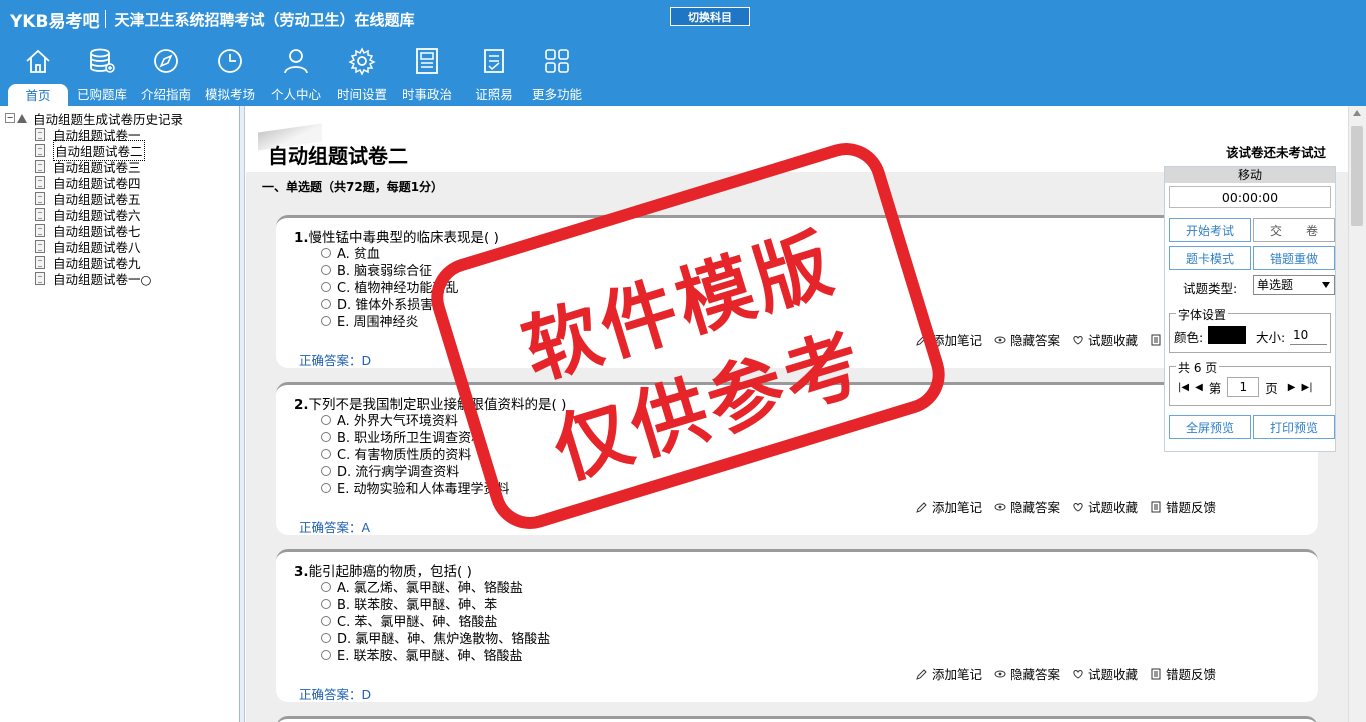 This screenshot has width=1366, height=722. I want to click on next-page-icon: ▶, so click(1292, 387).